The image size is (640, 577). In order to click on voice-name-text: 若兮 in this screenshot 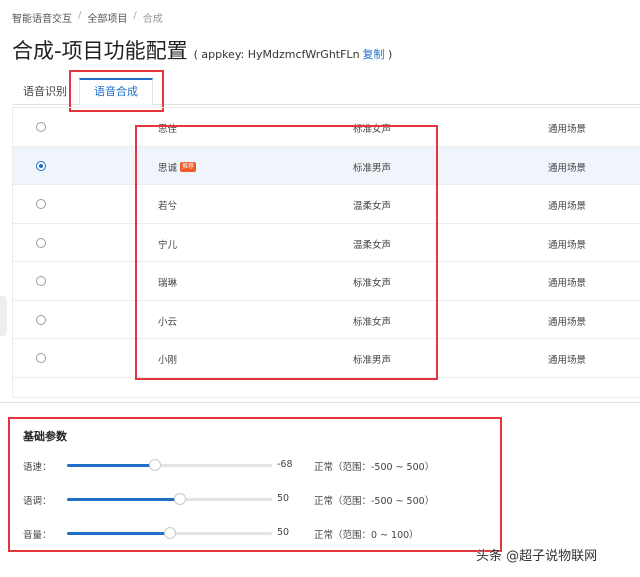, I will do `click(168, 206)`.